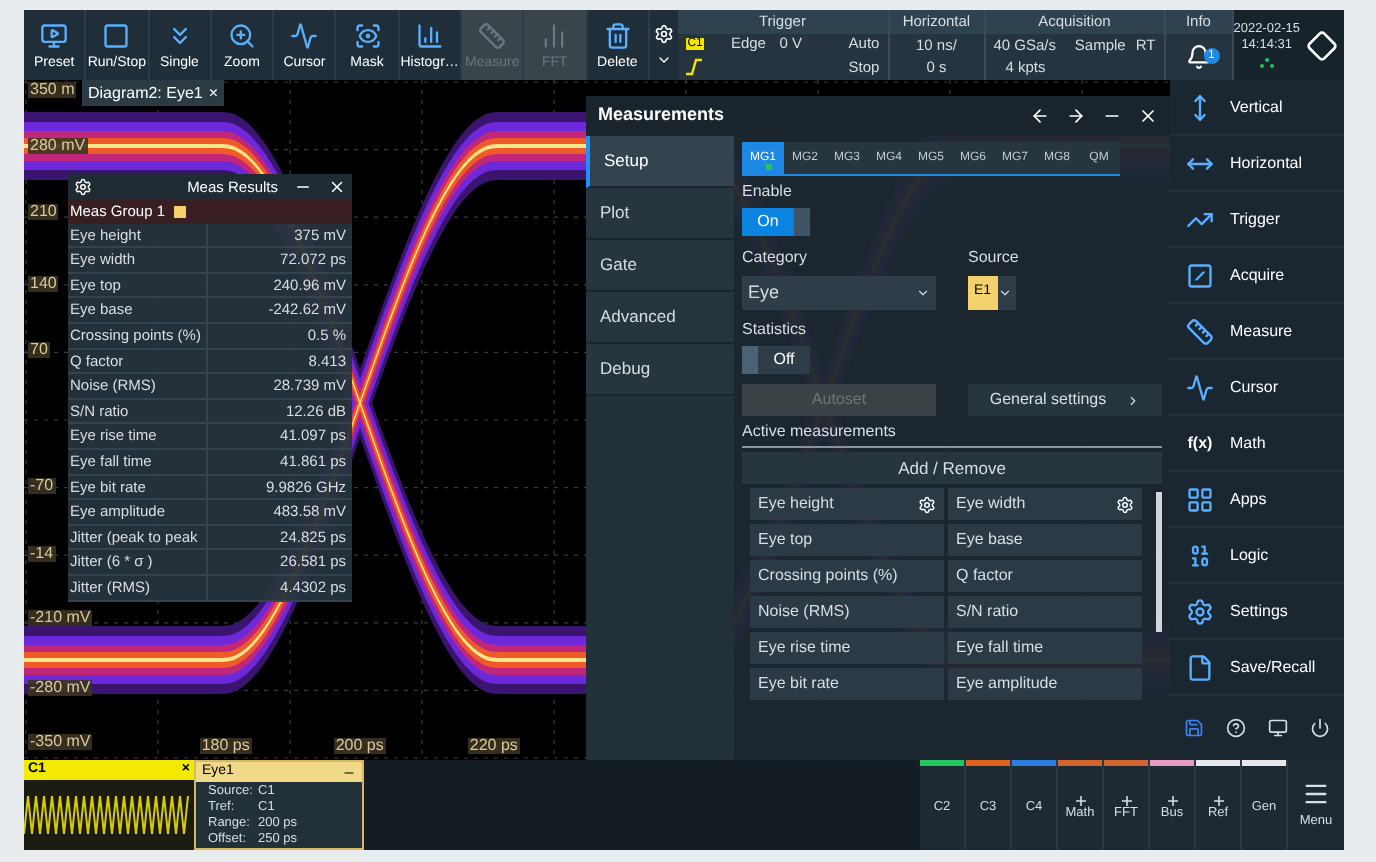 The image size is (1376, 862). What do you see at coordinates (952, 468) in the screenshot?
I see `add-remove-button: Add / Remove` at bounding box center [952, 468].